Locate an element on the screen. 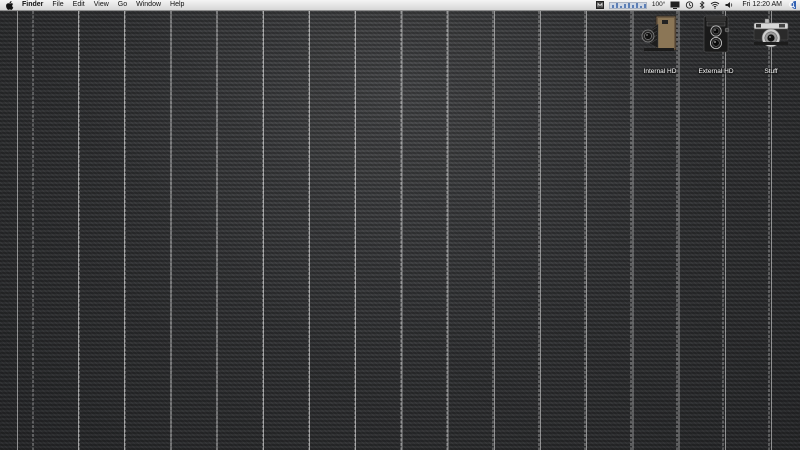 This screenshot has height=450, width=800. menu-view: View is located at coordinates (101, 5).